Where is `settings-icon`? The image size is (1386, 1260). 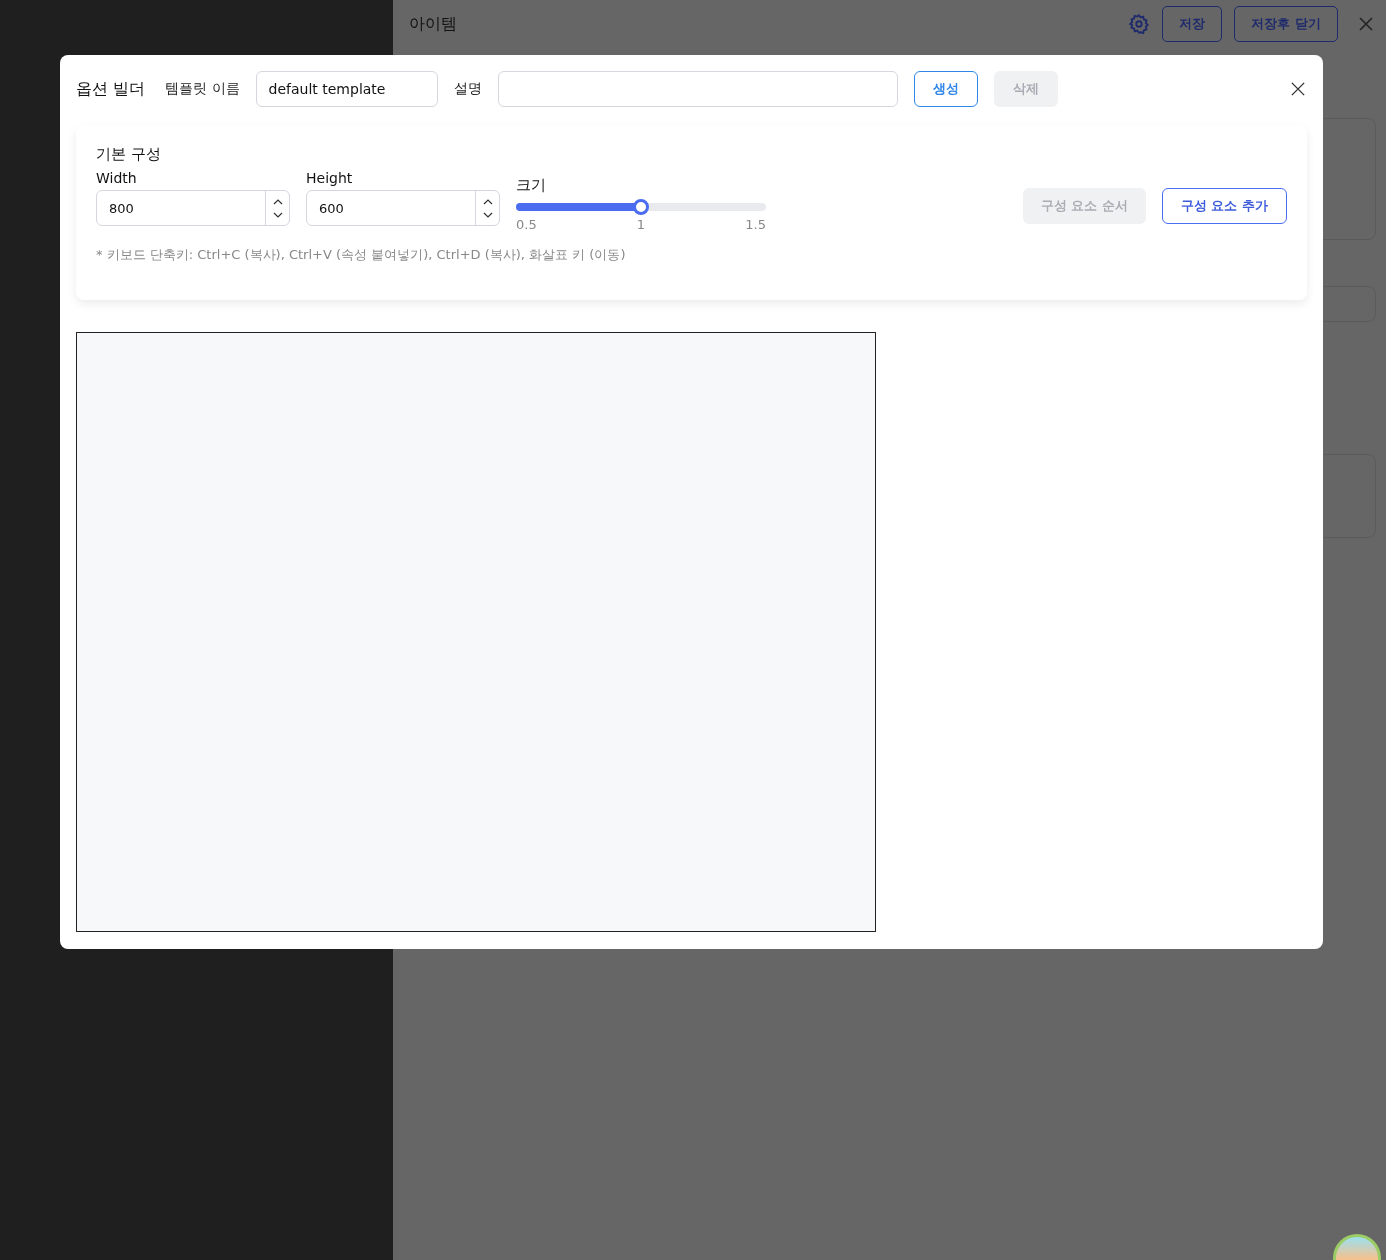 settings-icon is located at coordinates (1139, 24).